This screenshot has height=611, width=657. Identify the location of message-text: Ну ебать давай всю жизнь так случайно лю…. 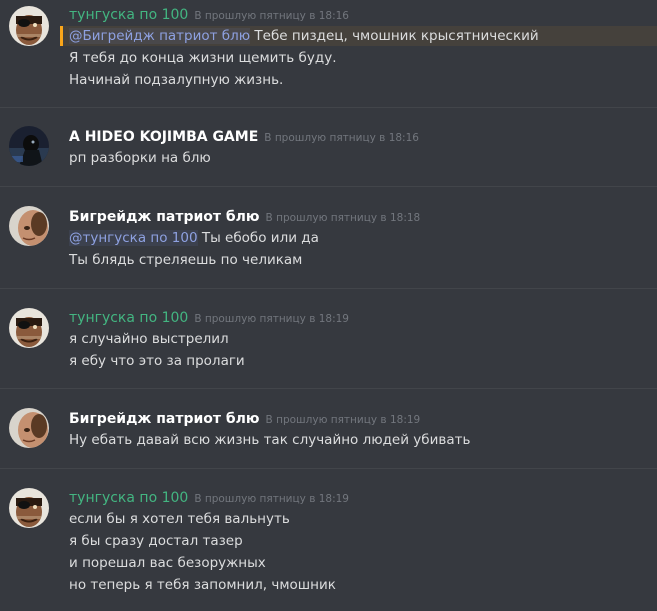
(270, 440).